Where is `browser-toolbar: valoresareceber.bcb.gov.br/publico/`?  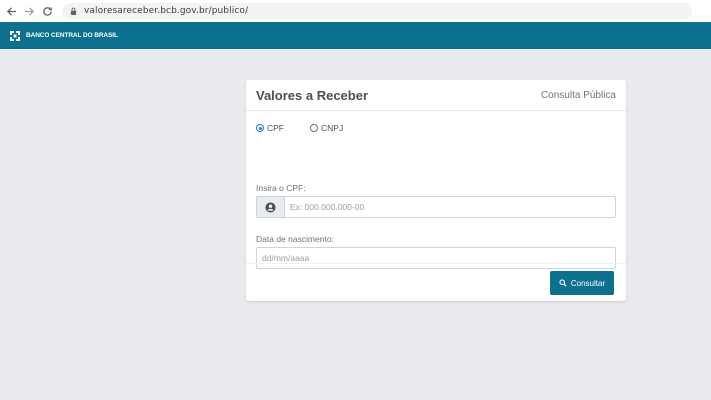 browser-toolbar: valoresareceber.bcb.gov.br/publico/ is located at coordinates (355, 11).